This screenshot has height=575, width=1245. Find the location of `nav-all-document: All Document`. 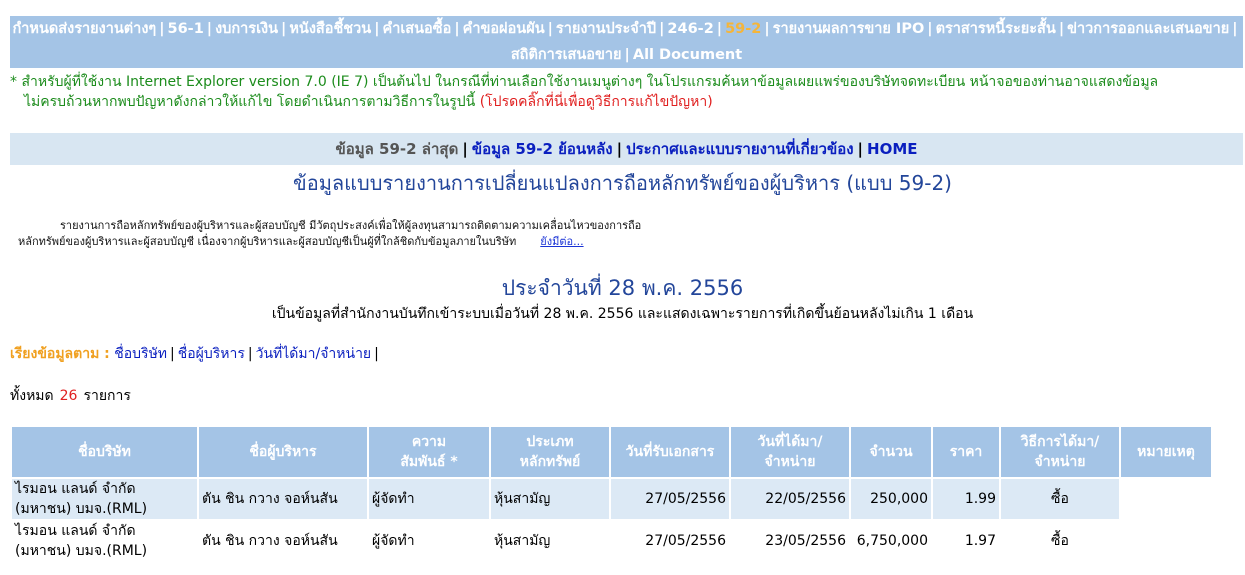

nav-all-document: All Document is located at coordinates (687, 55).